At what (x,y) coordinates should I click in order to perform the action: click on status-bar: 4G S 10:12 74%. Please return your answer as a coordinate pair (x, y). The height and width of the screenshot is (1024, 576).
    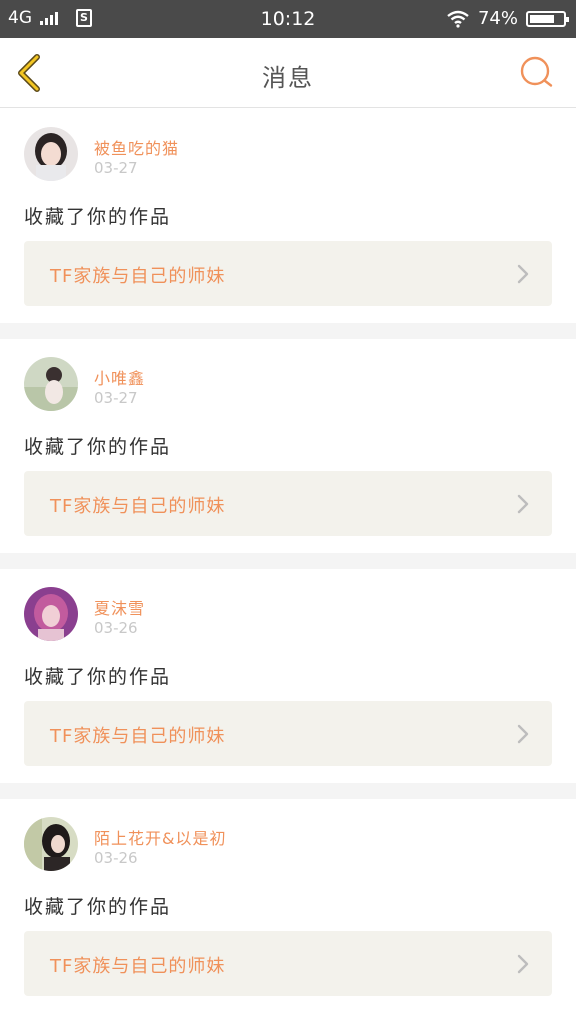
    Looking at the image, I should click on (288, 19).